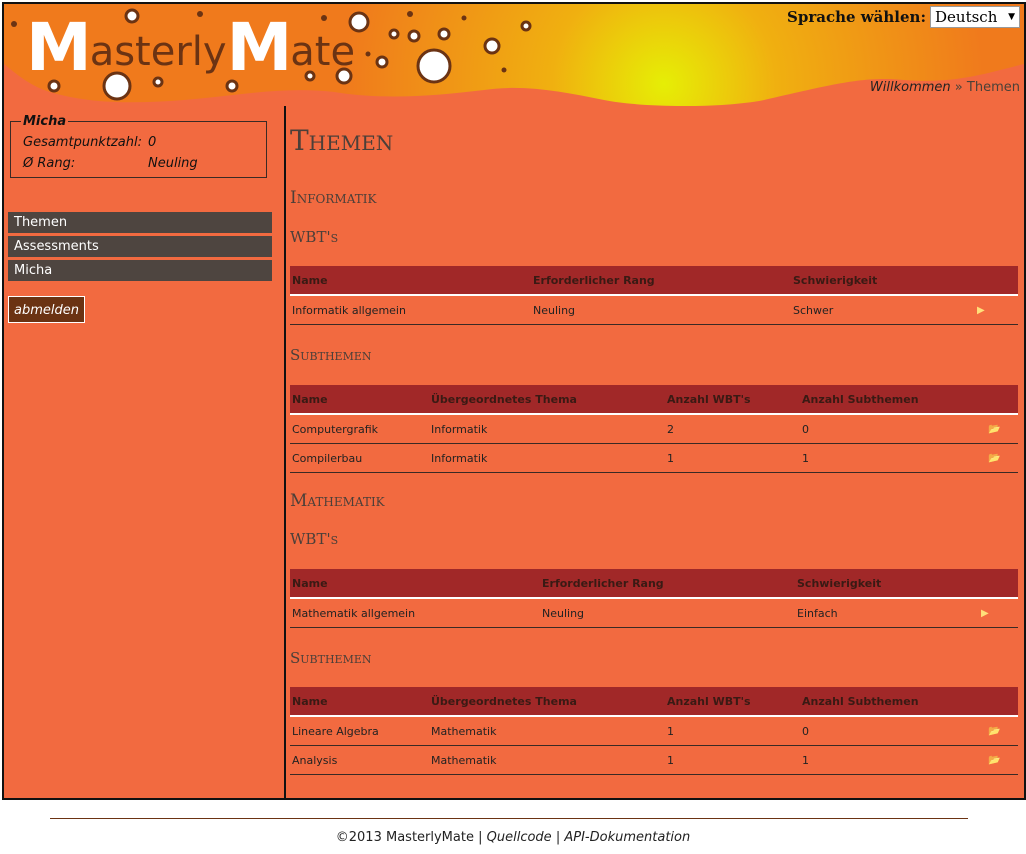  Describe the element at coordinates (1011, 17) in the screenshot. I see `chevron-down-icon: ▼` at that location.